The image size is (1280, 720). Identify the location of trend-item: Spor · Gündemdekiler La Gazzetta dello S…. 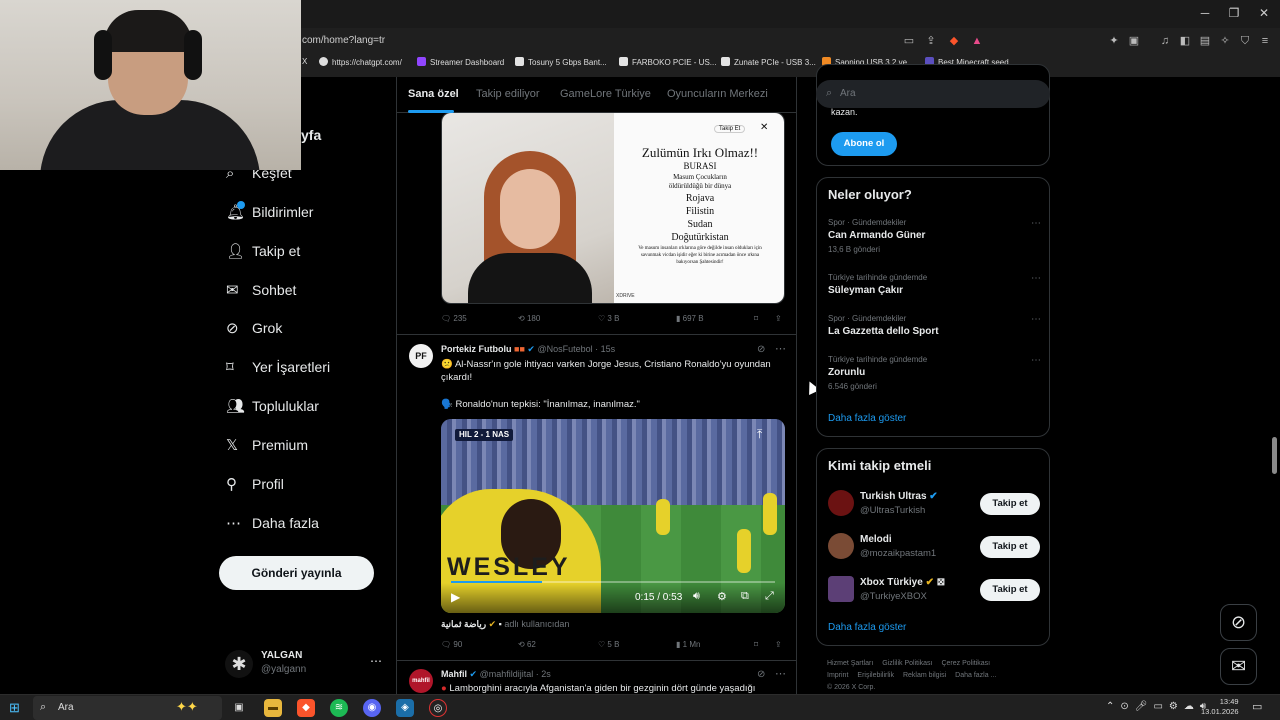
(934, 327).